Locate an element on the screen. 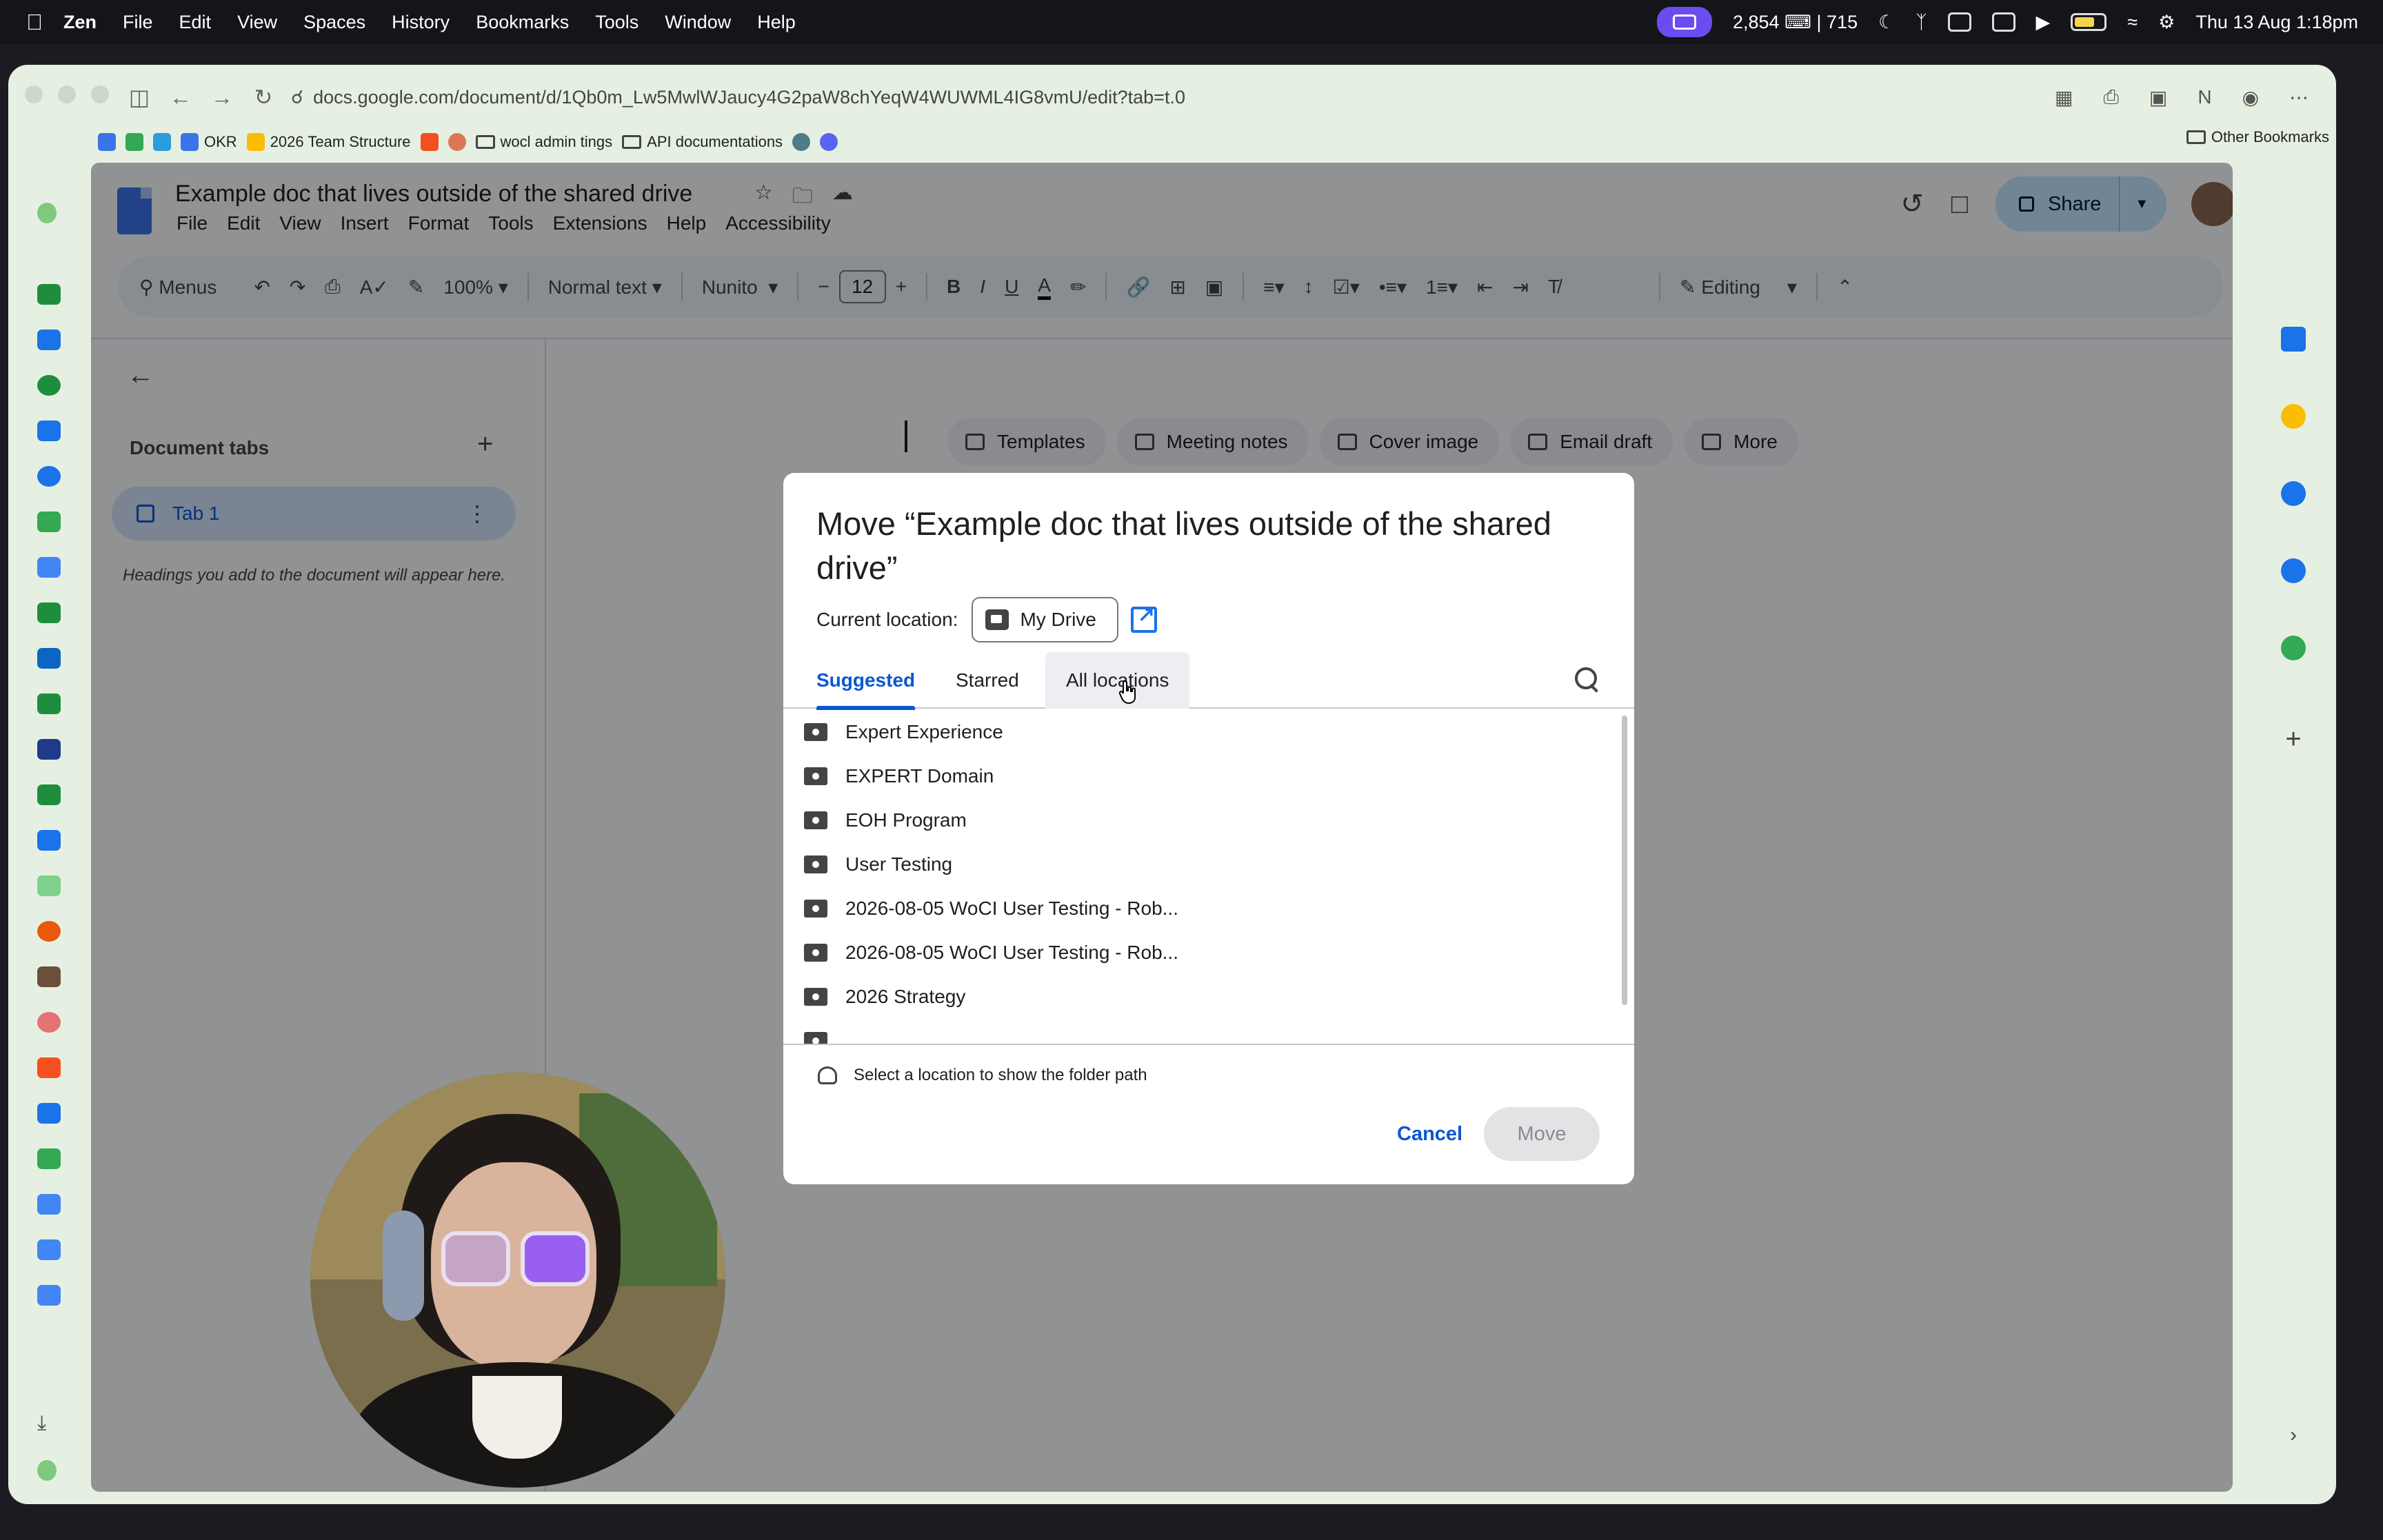  list-item: User Testing is located at coordinates (1208, 864).